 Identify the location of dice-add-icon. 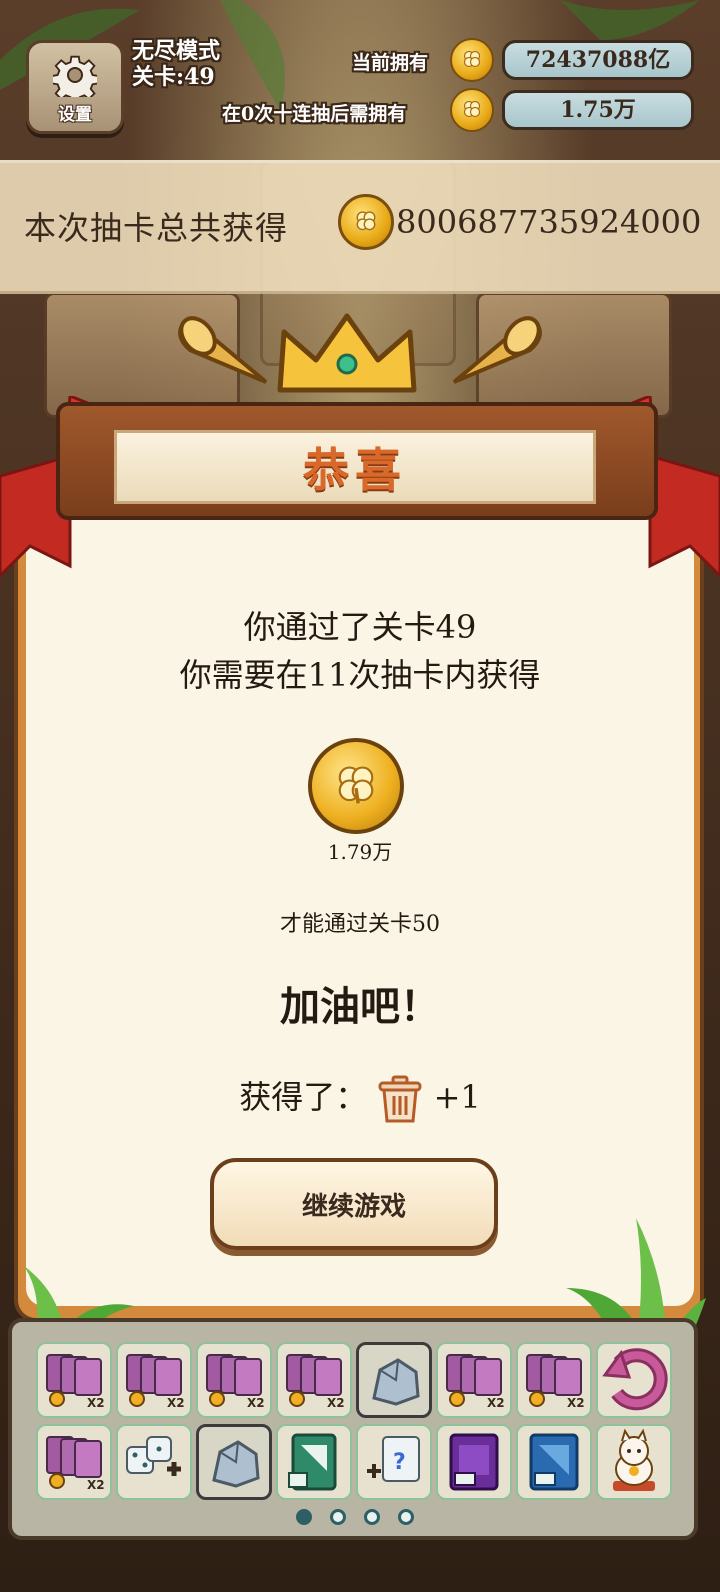
(154, 1464).